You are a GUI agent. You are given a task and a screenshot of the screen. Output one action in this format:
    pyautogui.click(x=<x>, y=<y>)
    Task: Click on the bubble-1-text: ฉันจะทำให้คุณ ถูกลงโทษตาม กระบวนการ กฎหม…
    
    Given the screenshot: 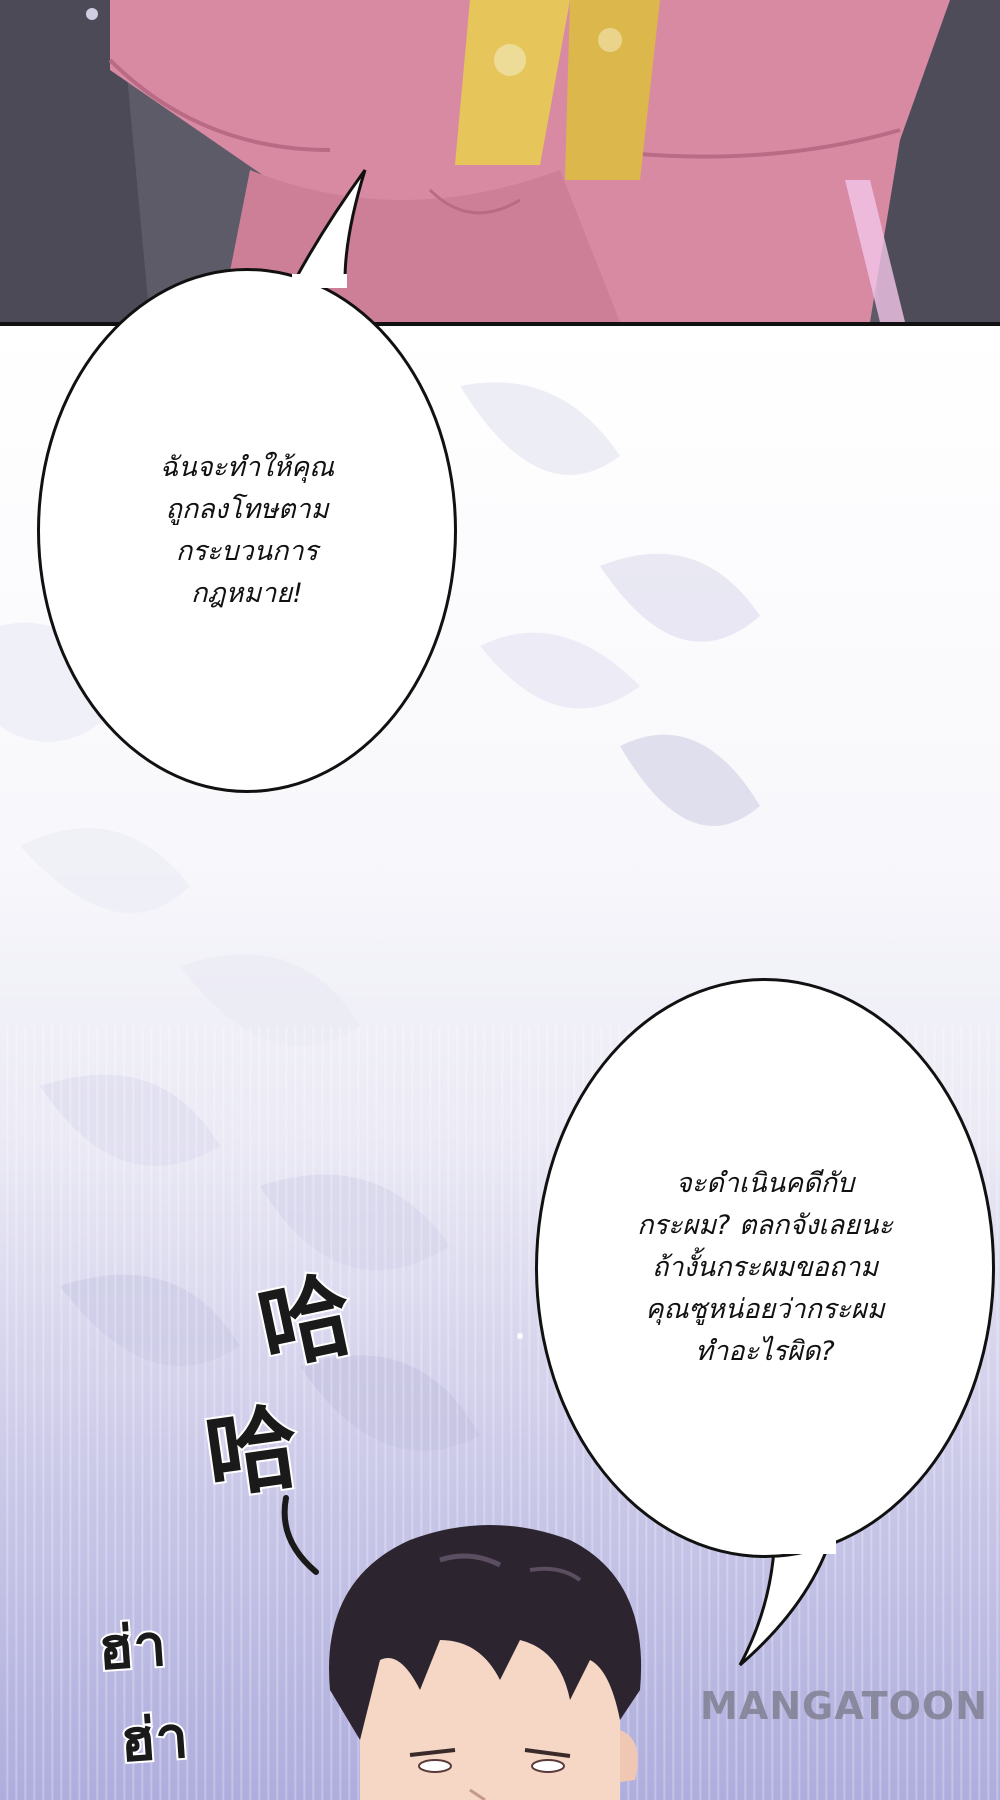 What is the action you would take?
    pyautogui.click(x=247, y=530)
    